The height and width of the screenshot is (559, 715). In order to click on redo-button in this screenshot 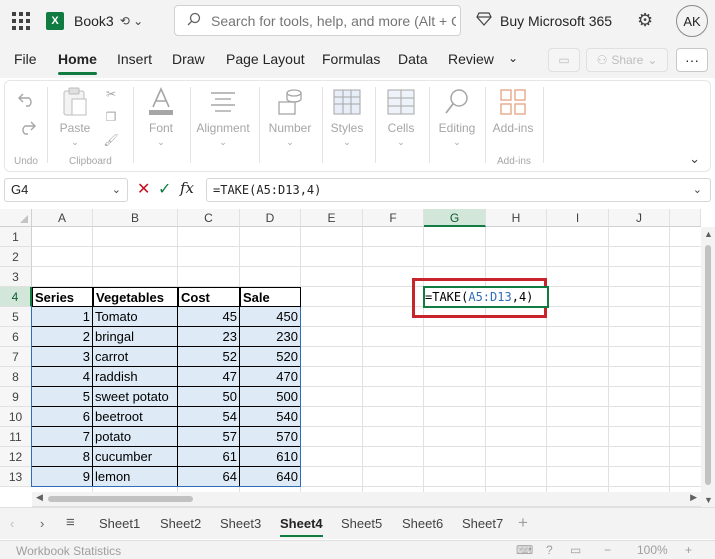, I will do `click(27, 129)`.